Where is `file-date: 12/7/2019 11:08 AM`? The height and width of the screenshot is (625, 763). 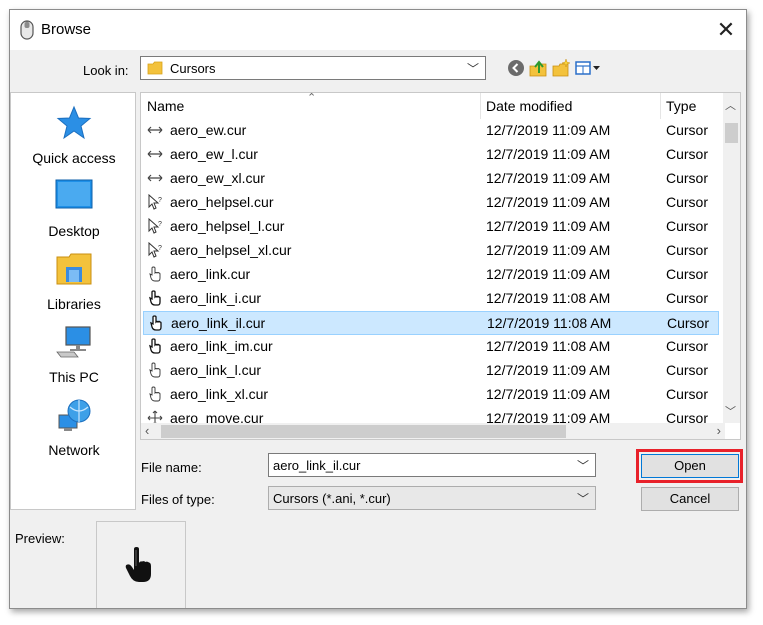
file-date: 12/7/2019 11:08 AM is located at coordinates (548, 346).